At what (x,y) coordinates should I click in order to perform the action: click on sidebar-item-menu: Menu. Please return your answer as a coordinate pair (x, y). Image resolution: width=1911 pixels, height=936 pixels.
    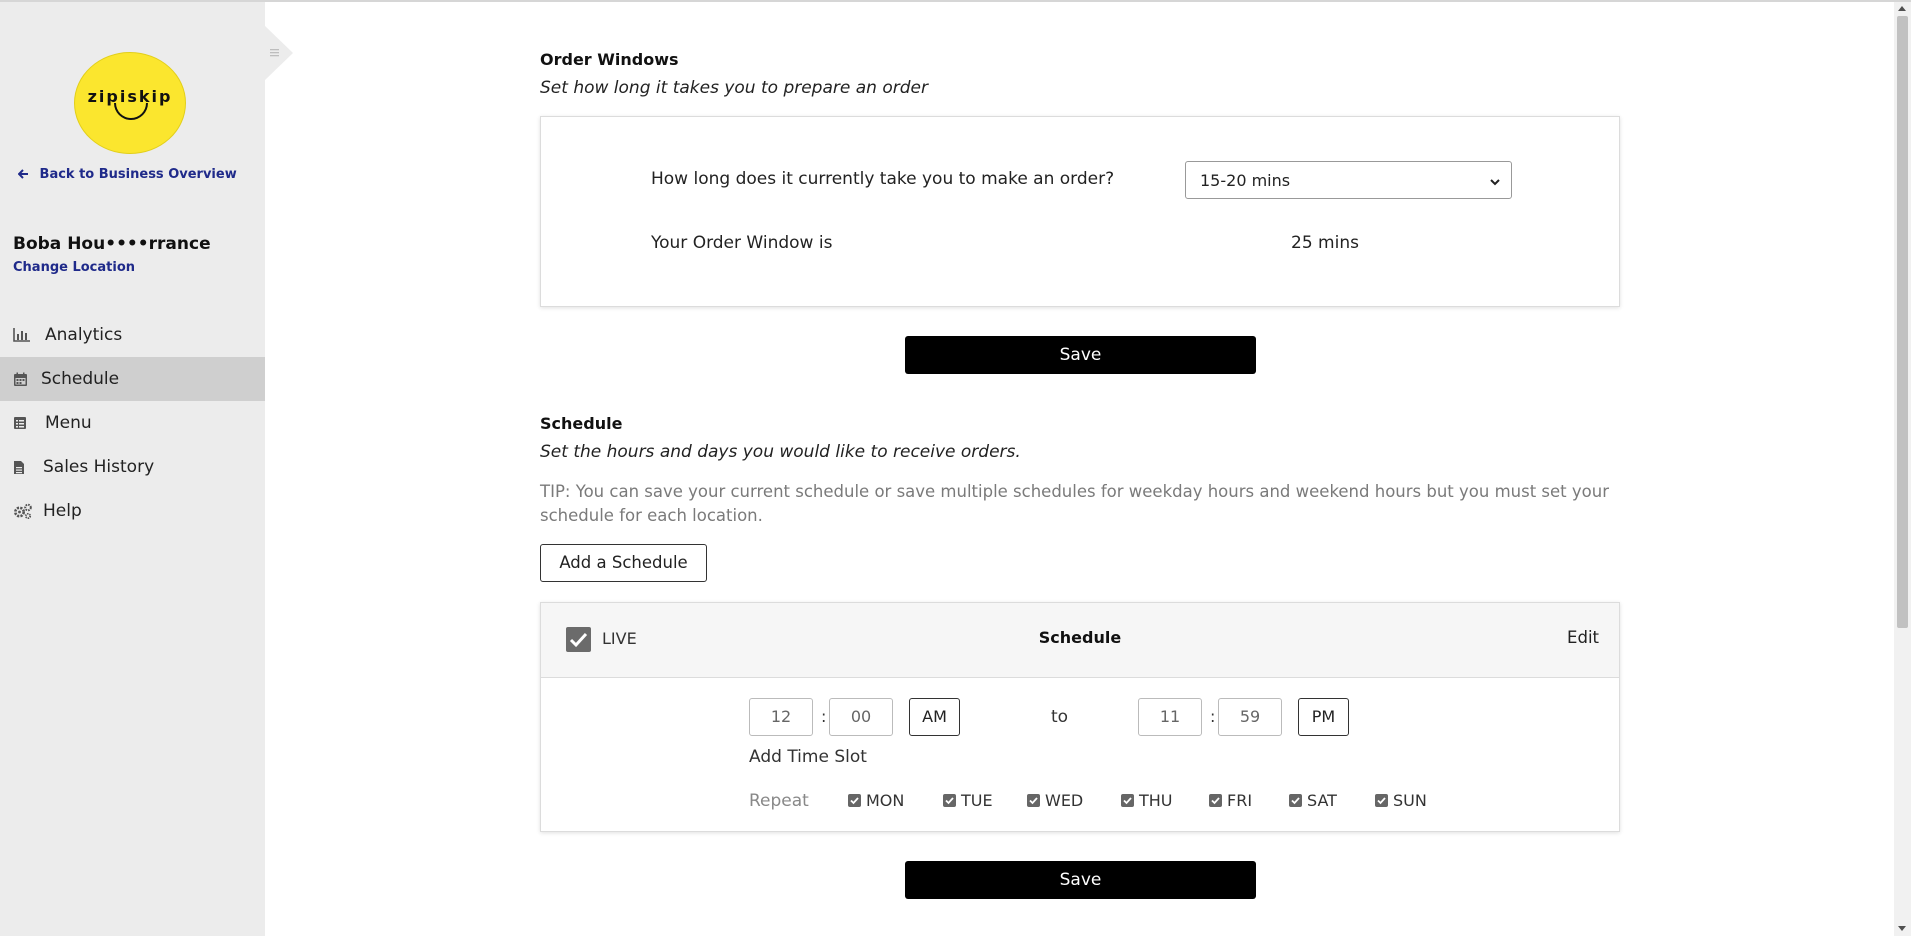
    Looking at the image, I should click on (132, 423).